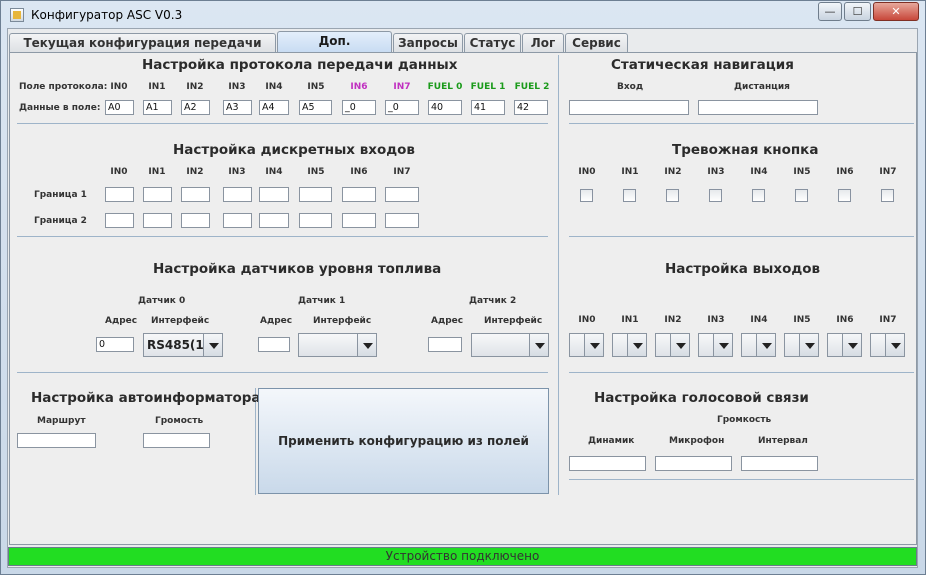 The image size is (926, 575). Describe the element at coordinates (157, 194) in the screenshot. I see `border1-in1-field` at that location.